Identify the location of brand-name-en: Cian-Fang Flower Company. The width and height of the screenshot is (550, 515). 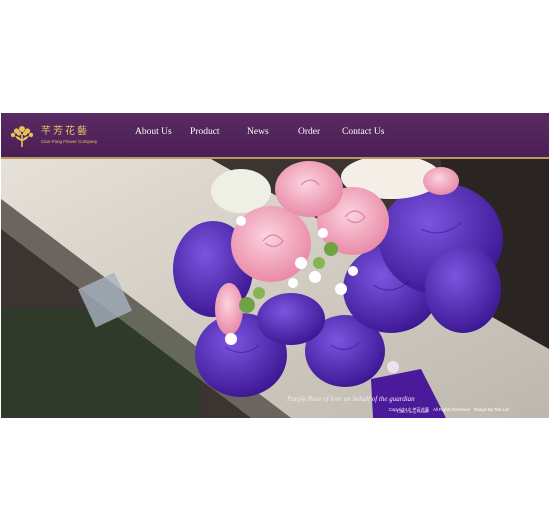
(69, 142).